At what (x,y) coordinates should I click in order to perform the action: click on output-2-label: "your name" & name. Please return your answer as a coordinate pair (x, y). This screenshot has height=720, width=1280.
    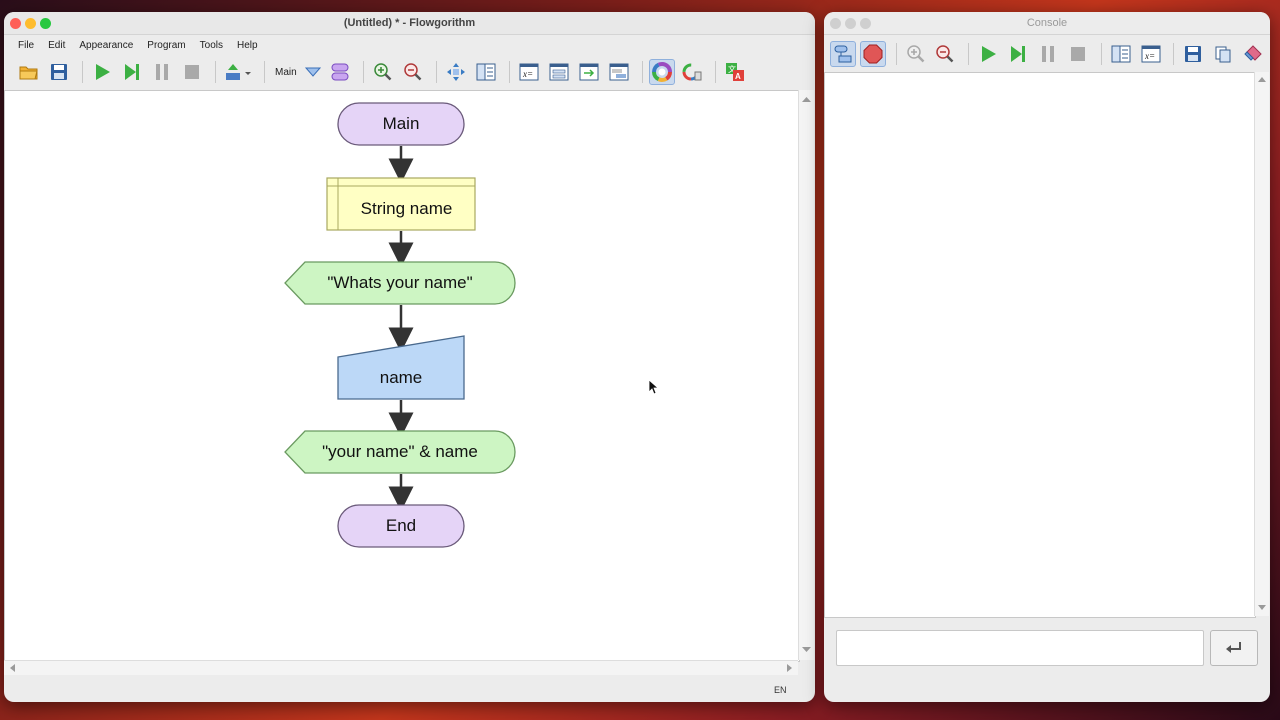
    Looking at the image, I should click on (400, 452).